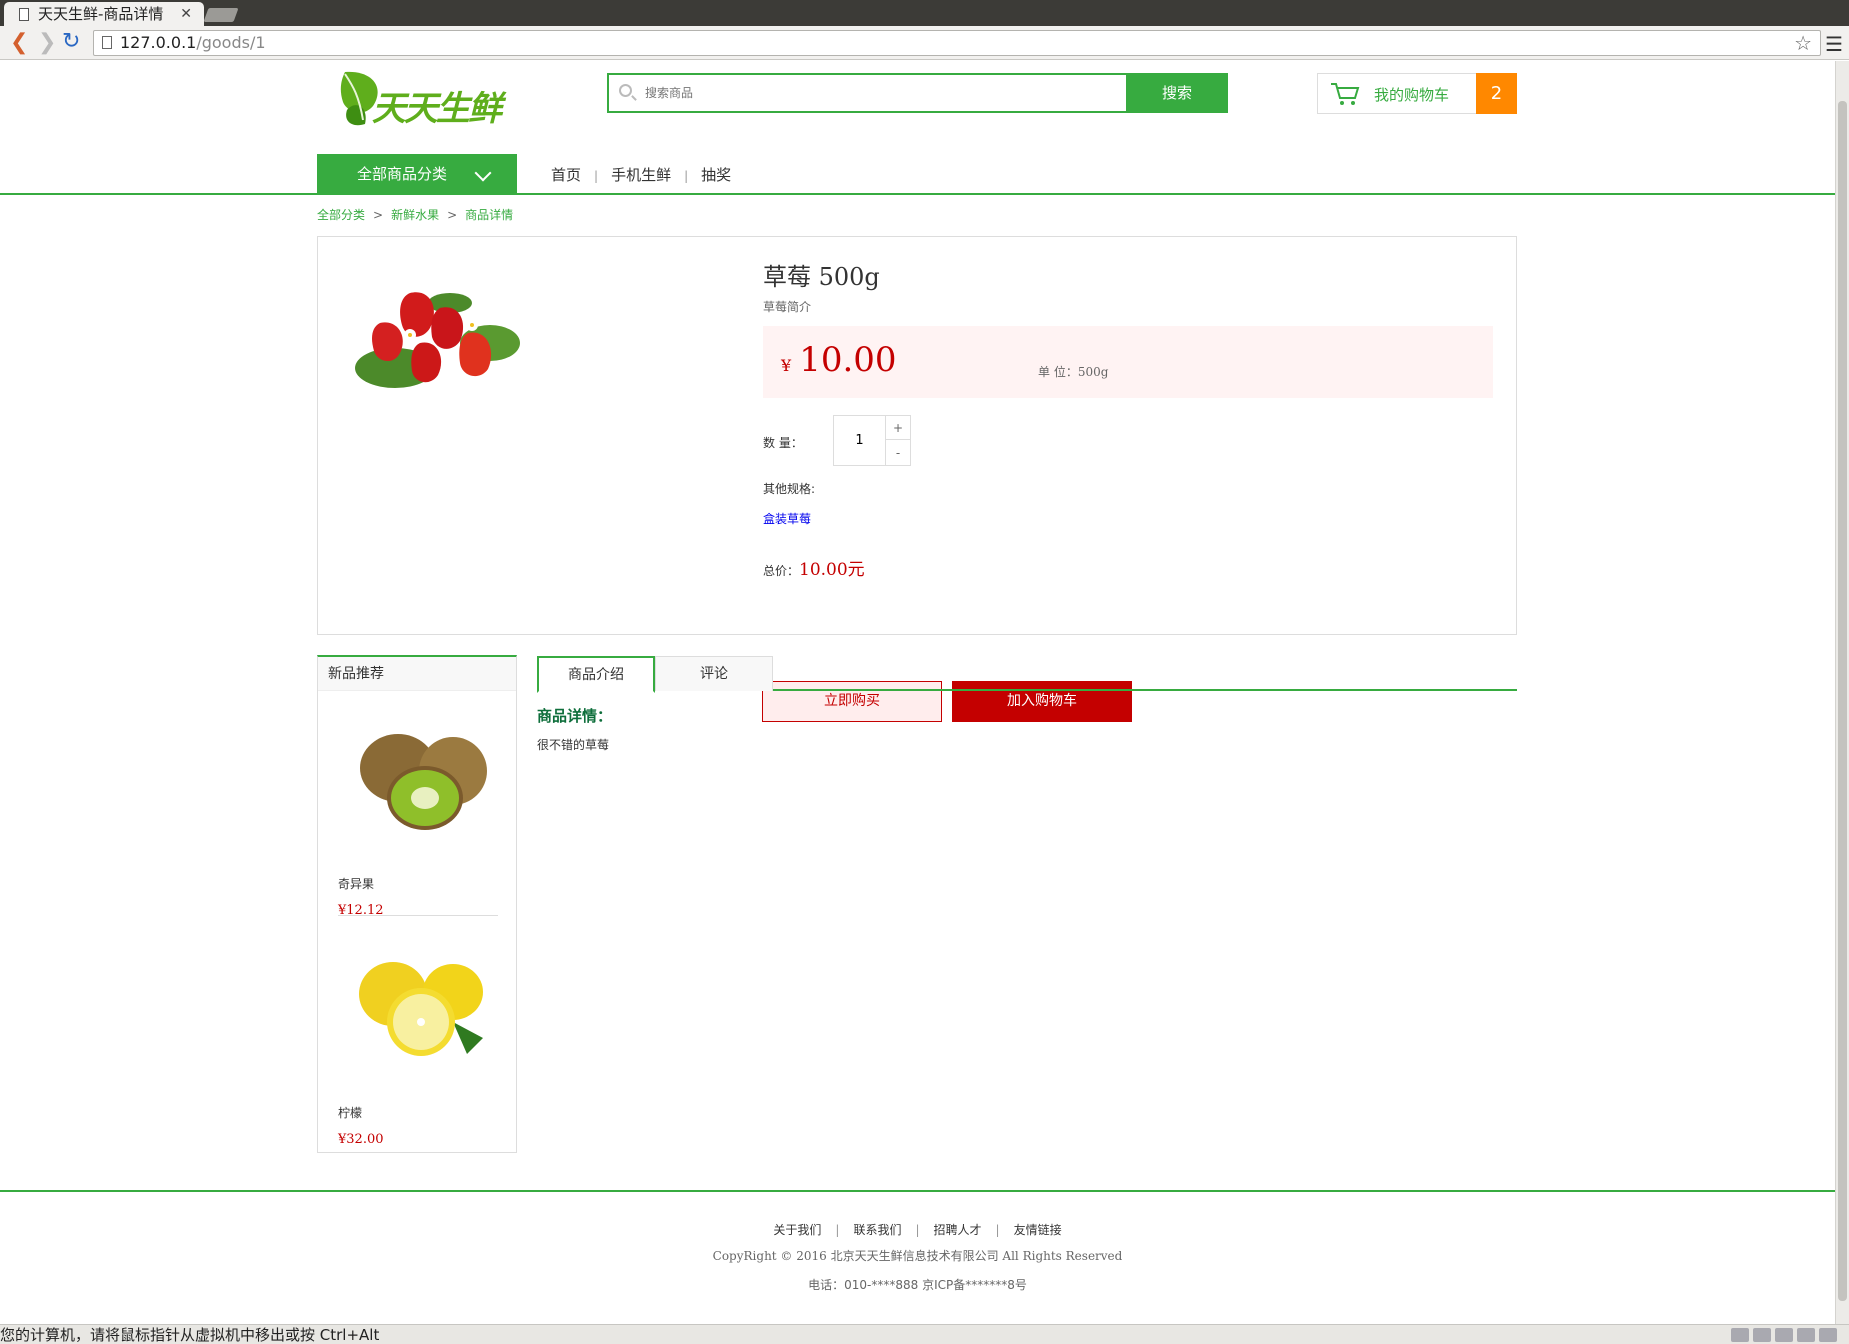  Describe the element at coordinates (421, 1009) in the screenshot. I see `lemon-image` at that location.